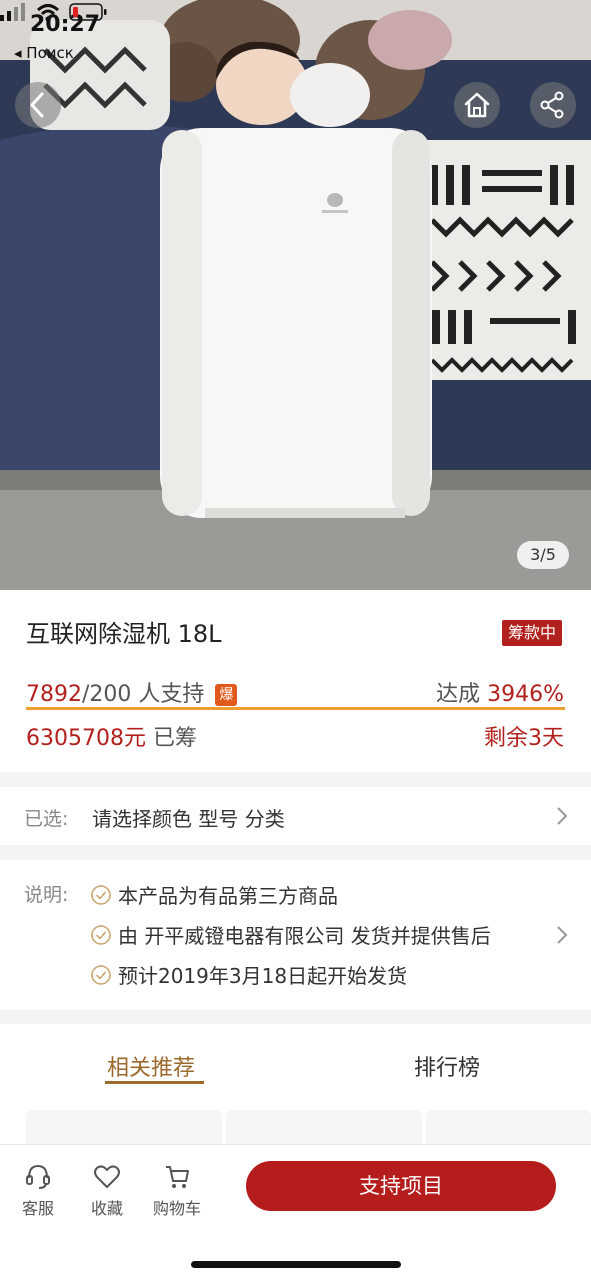 This screenshot has width=591, height=1280. I want to click on hot-badge: 爆, so click(226, 695).